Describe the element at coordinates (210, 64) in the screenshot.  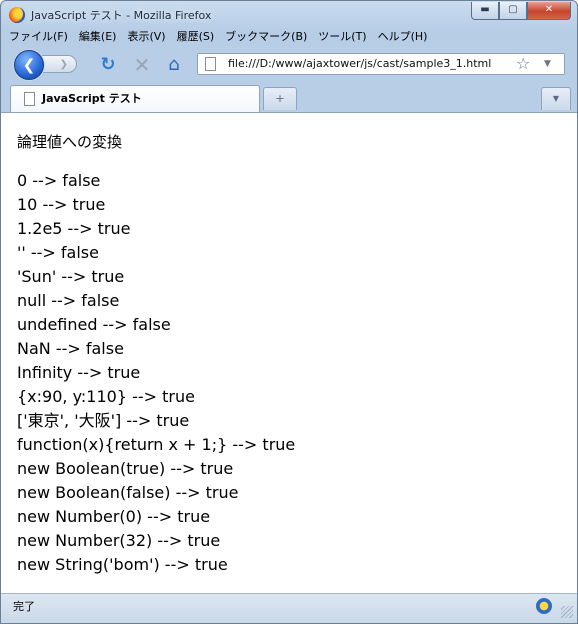
I see `page-icon` at that location.